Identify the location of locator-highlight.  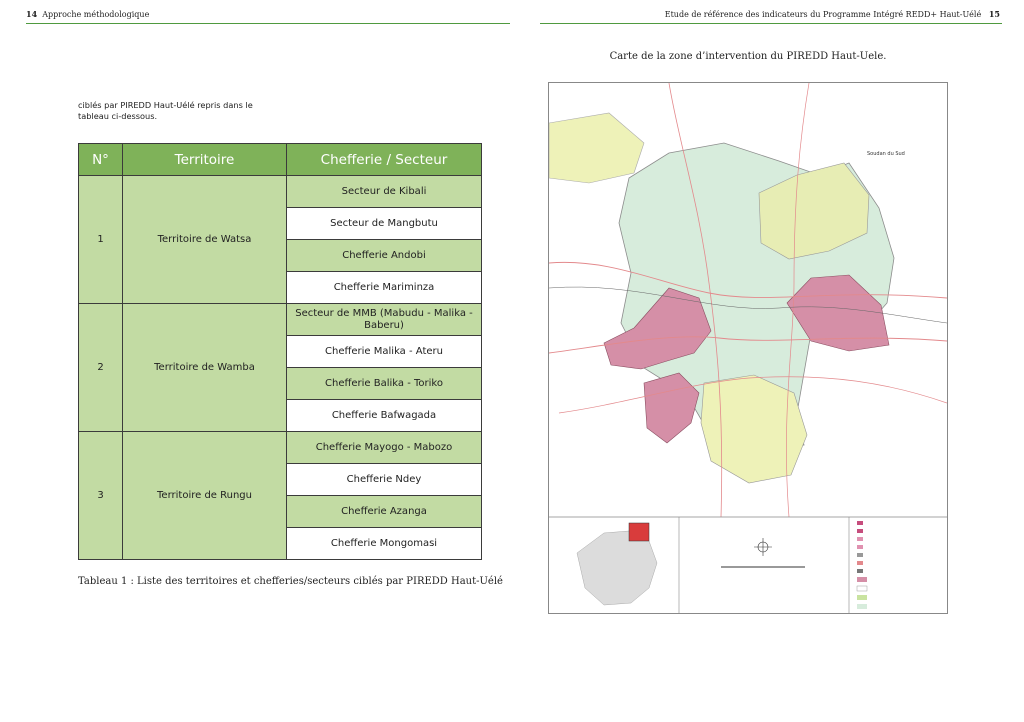
(639, 532).